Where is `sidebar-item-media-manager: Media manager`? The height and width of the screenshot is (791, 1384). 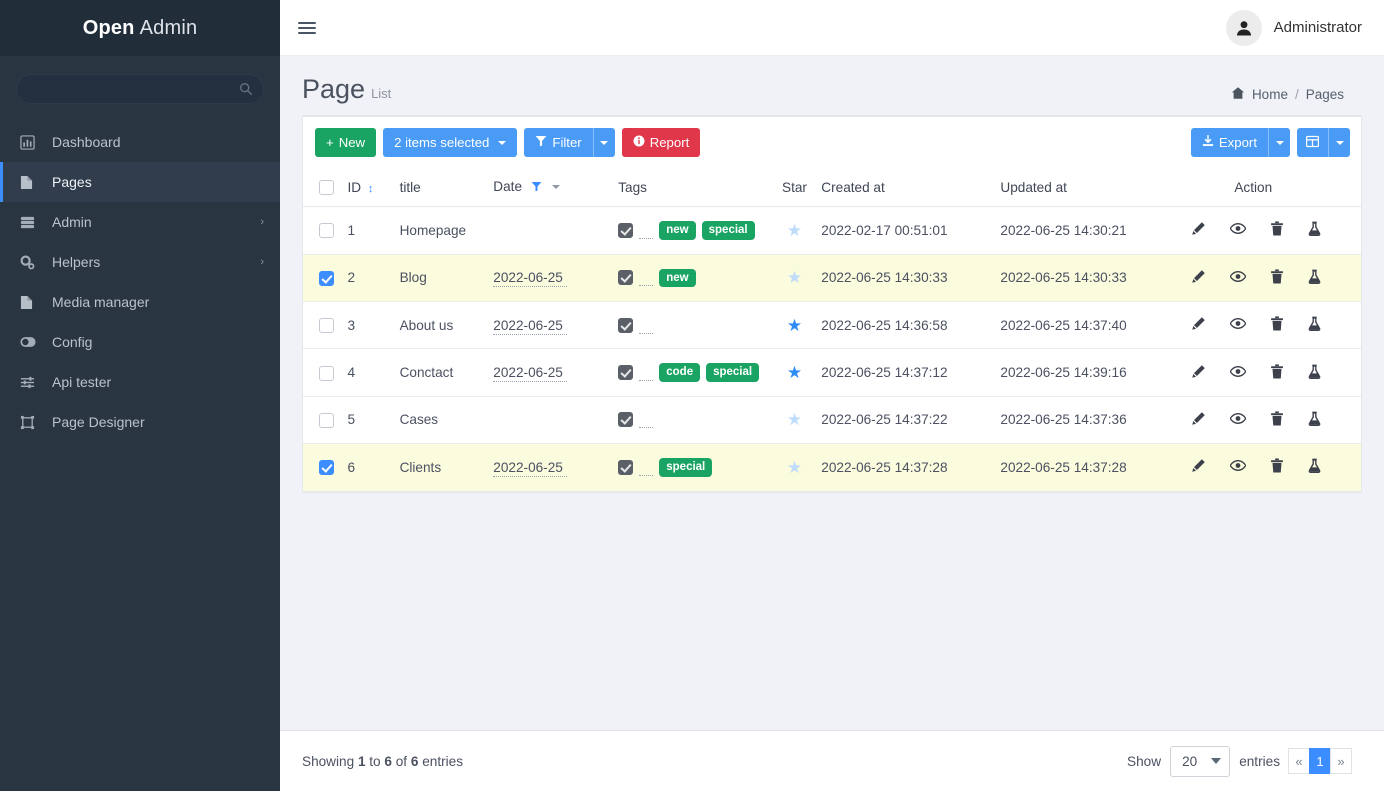 sidebar-item-media-manager: Media manager is located at coordinates (140, 302).